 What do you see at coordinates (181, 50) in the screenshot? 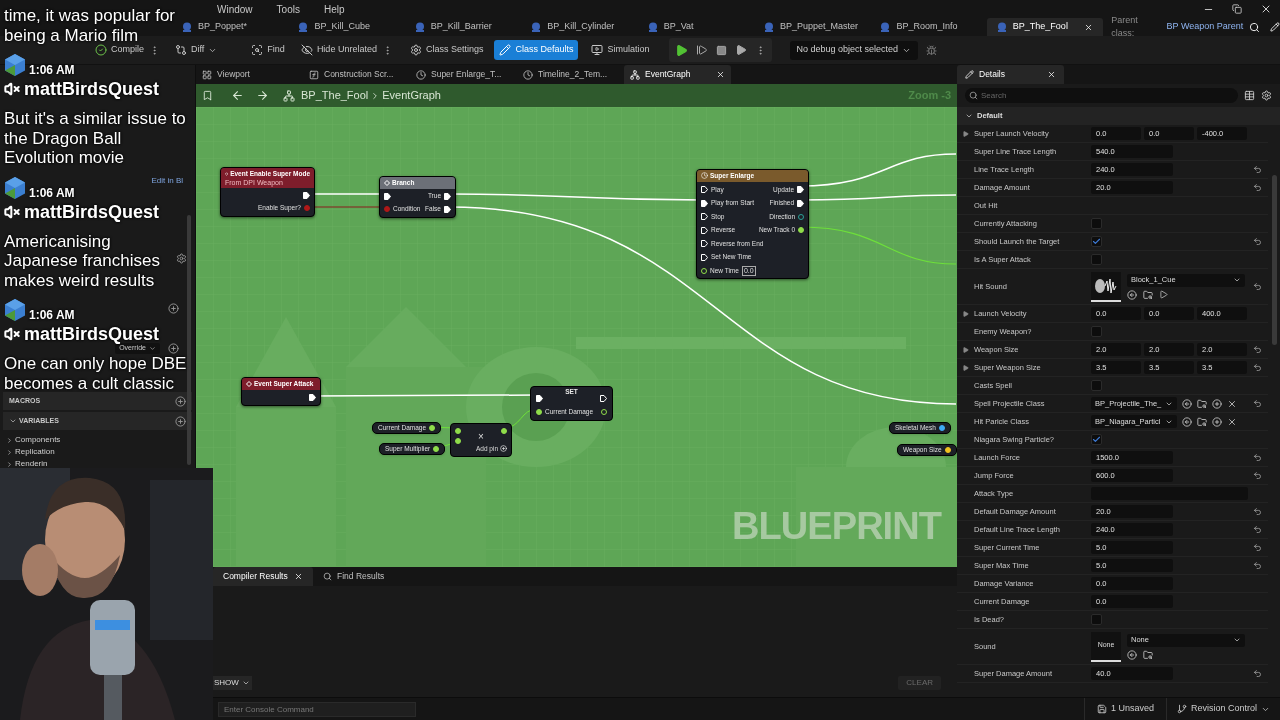
I see `diff-icon` at bounding box center [181, 50].